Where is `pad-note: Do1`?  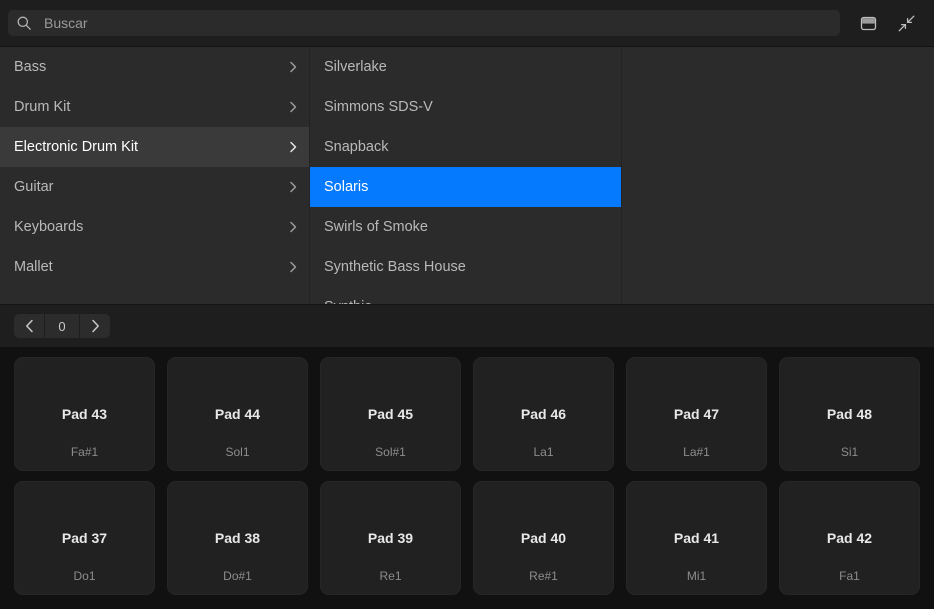 pad-note: Do1 is located at coordinates (84, 576).